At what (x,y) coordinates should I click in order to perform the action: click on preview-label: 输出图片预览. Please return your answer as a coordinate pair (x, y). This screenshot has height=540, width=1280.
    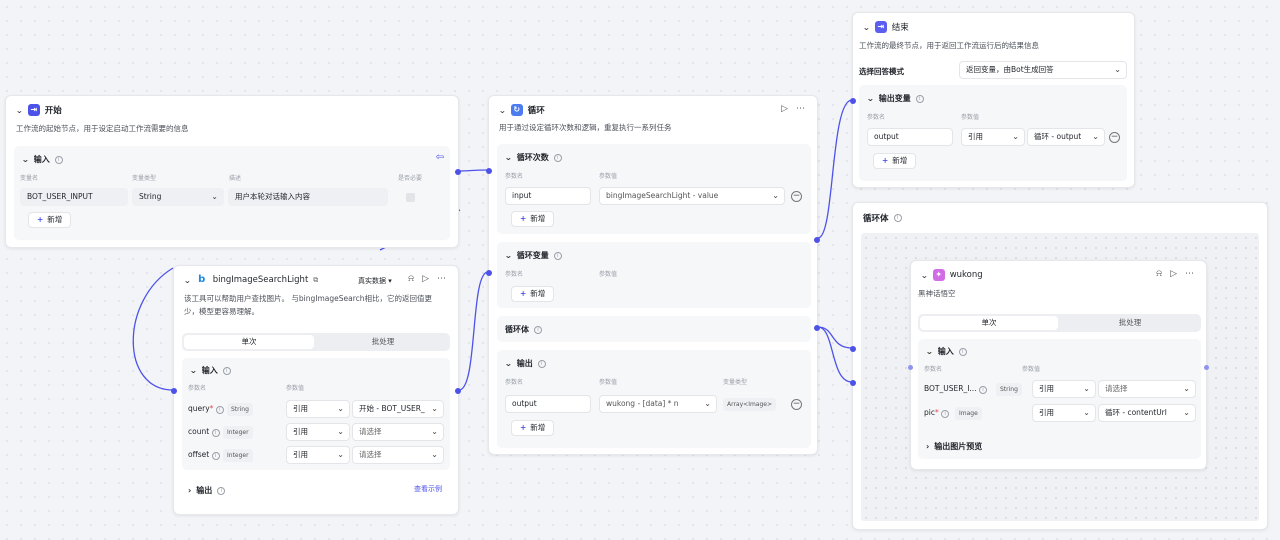
    Looking at the image, I should click on (958, 446).